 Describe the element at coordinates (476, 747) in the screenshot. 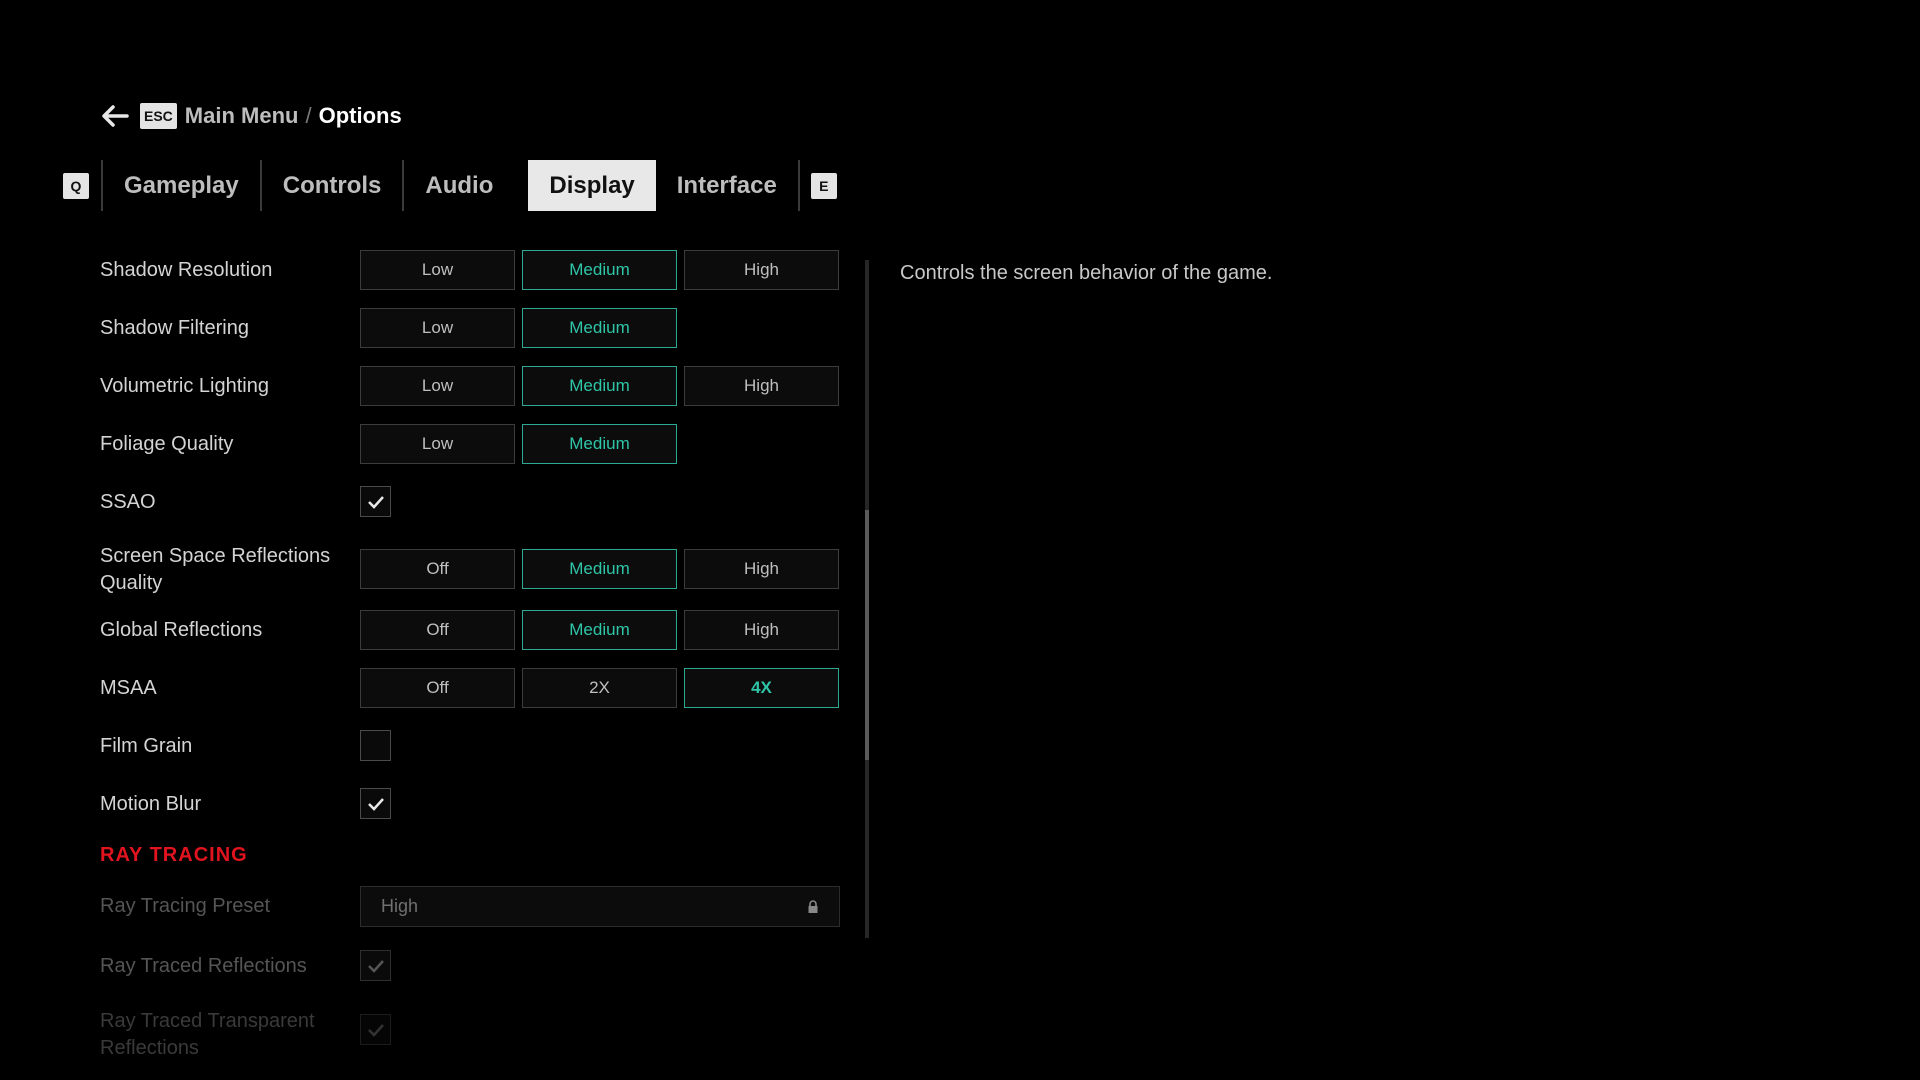

I see `setting-film-grain: Film Grain` at that location.